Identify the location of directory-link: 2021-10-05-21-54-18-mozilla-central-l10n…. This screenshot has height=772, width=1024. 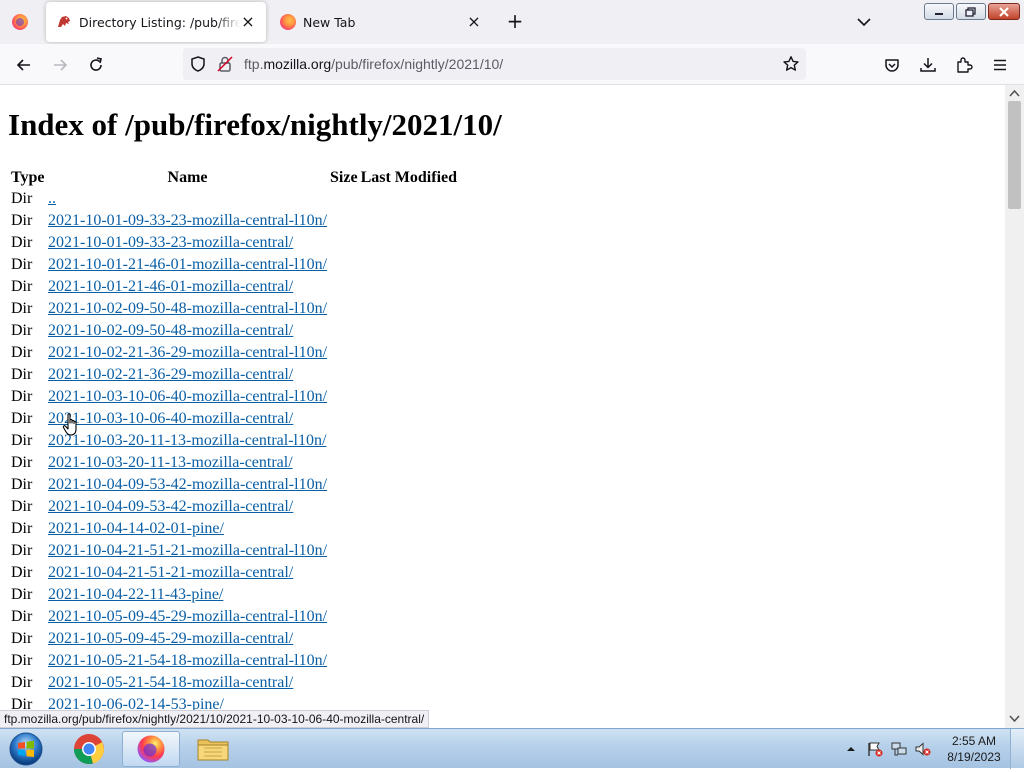
(187, 660).